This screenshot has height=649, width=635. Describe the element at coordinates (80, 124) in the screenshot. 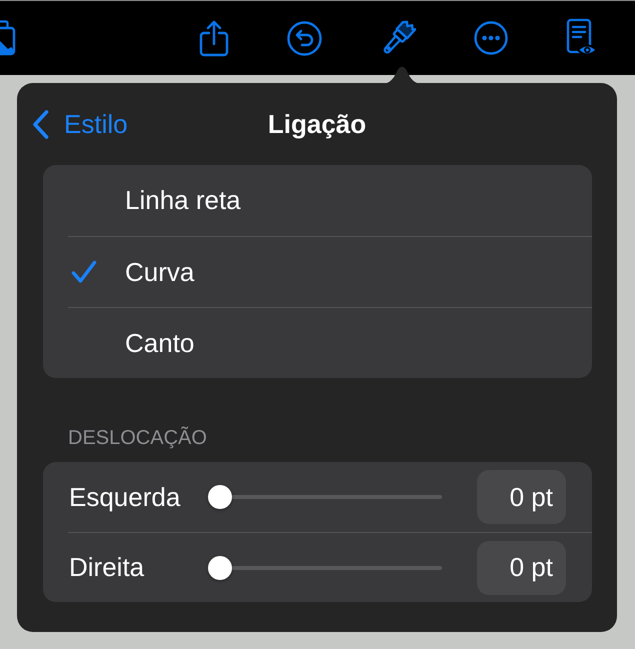

I see `back-button: Estilo` at that location.